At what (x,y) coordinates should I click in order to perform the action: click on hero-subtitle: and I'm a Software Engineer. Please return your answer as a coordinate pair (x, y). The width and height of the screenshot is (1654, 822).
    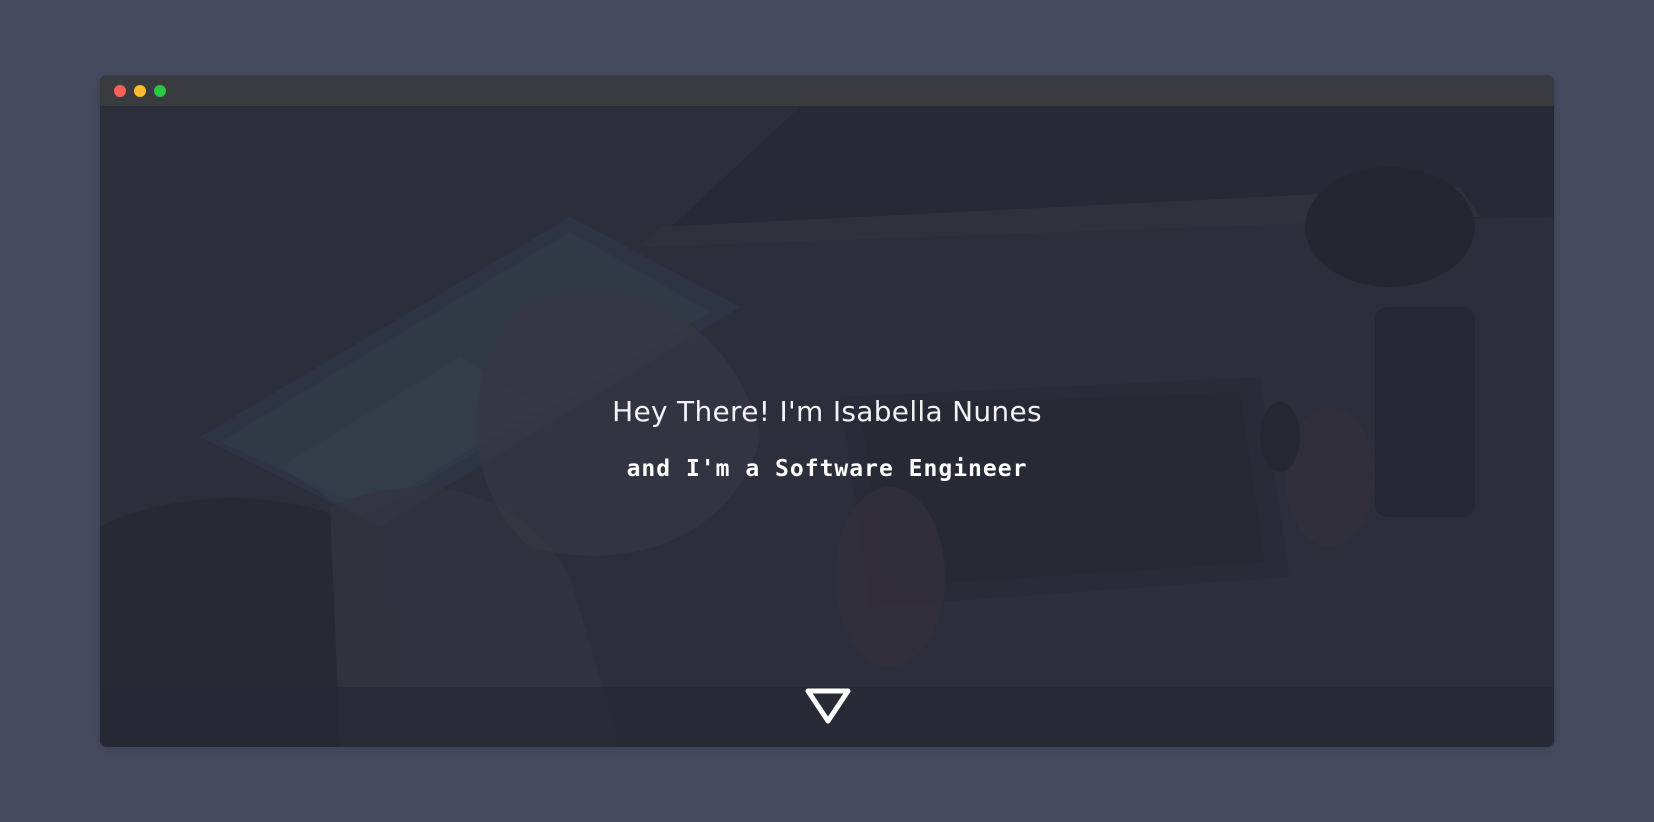
    Looking at the image, I should click on (827, 469).